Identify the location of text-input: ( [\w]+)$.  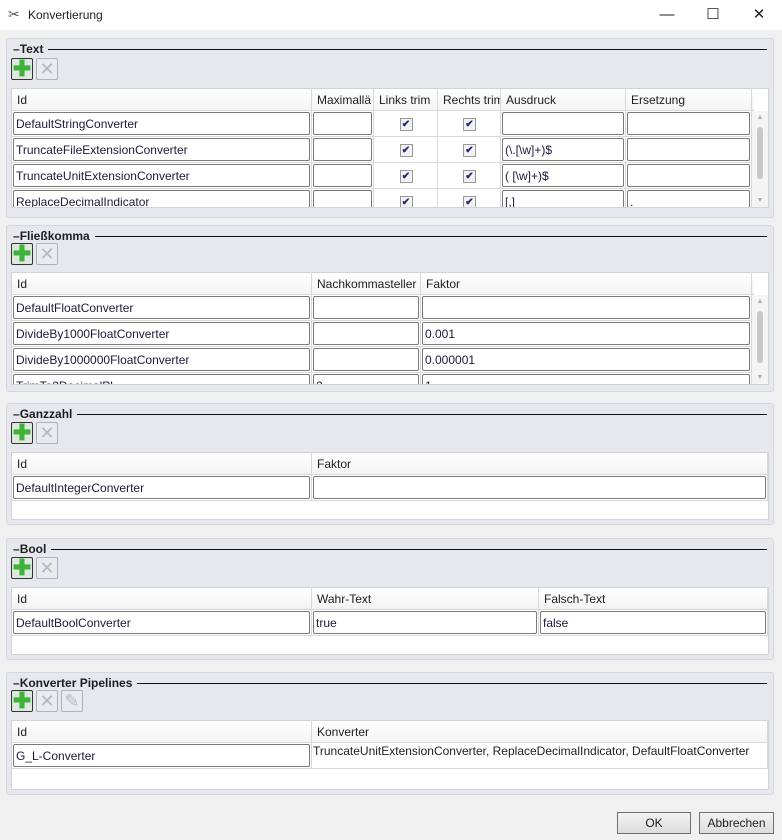
(563, 175).